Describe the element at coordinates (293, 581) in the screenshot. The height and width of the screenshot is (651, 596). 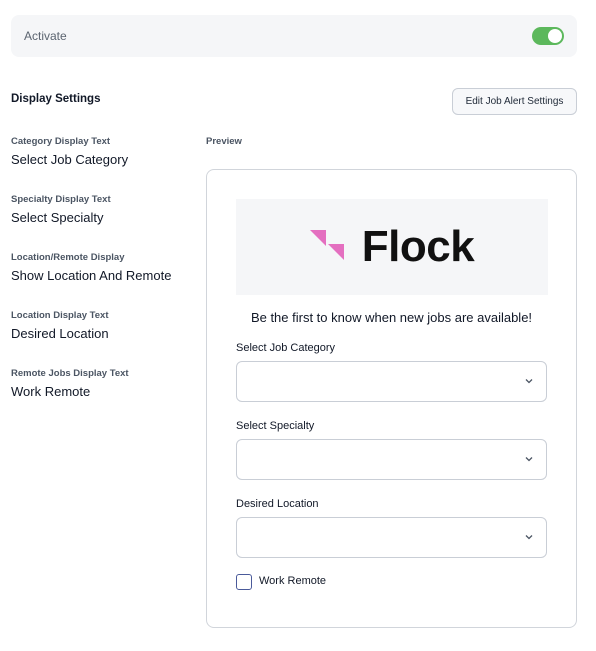
I see `work-remote-label: Work Remote` at that location.